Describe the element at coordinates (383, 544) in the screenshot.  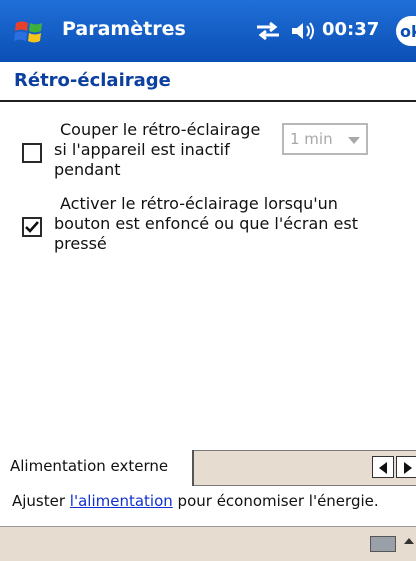
I see `keyboard-icon` at that location.